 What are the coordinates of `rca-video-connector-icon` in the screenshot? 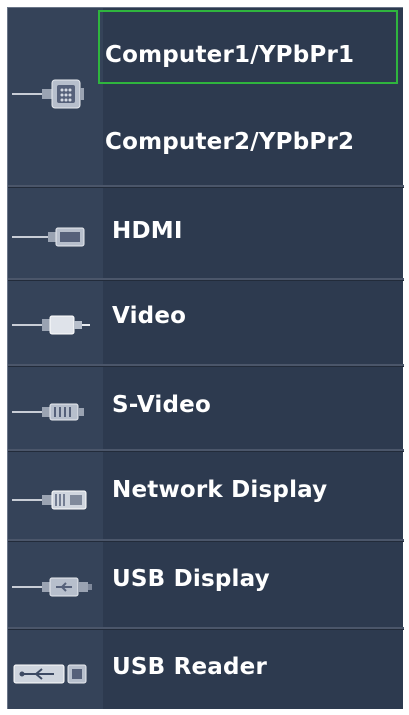 It's located at (52, 325).